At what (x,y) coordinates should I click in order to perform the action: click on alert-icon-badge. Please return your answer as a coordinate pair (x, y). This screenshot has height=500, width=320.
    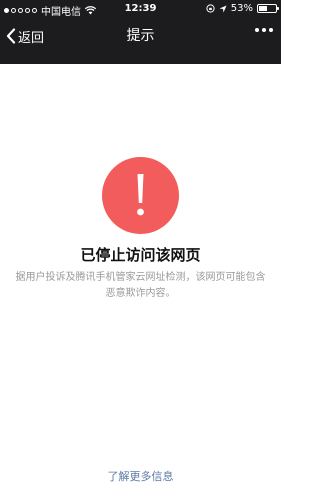
    Looking at the image, I should click on (140, 195).